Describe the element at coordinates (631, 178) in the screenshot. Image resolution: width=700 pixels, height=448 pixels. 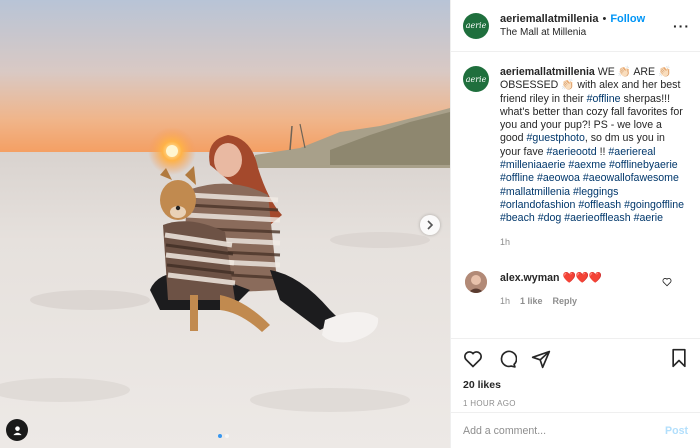
I see `hashtag-link: #aeowallofawesome` at that location.